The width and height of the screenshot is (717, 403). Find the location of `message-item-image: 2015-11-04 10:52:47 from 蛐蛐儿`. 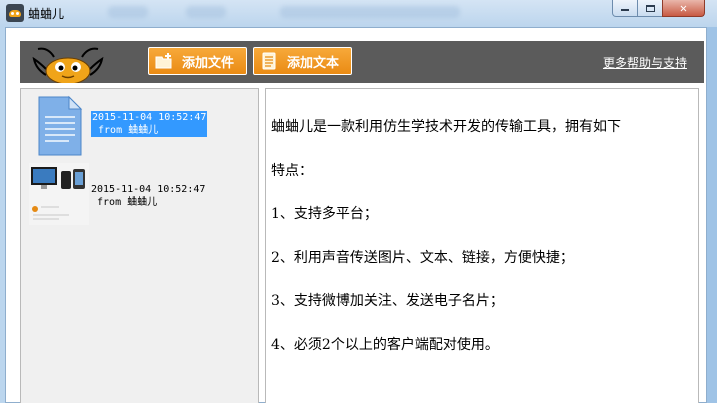

message-item-image: 2015-11-04 10:52:47 from 蛐蛐儿 is located at coordinates (140, 193).